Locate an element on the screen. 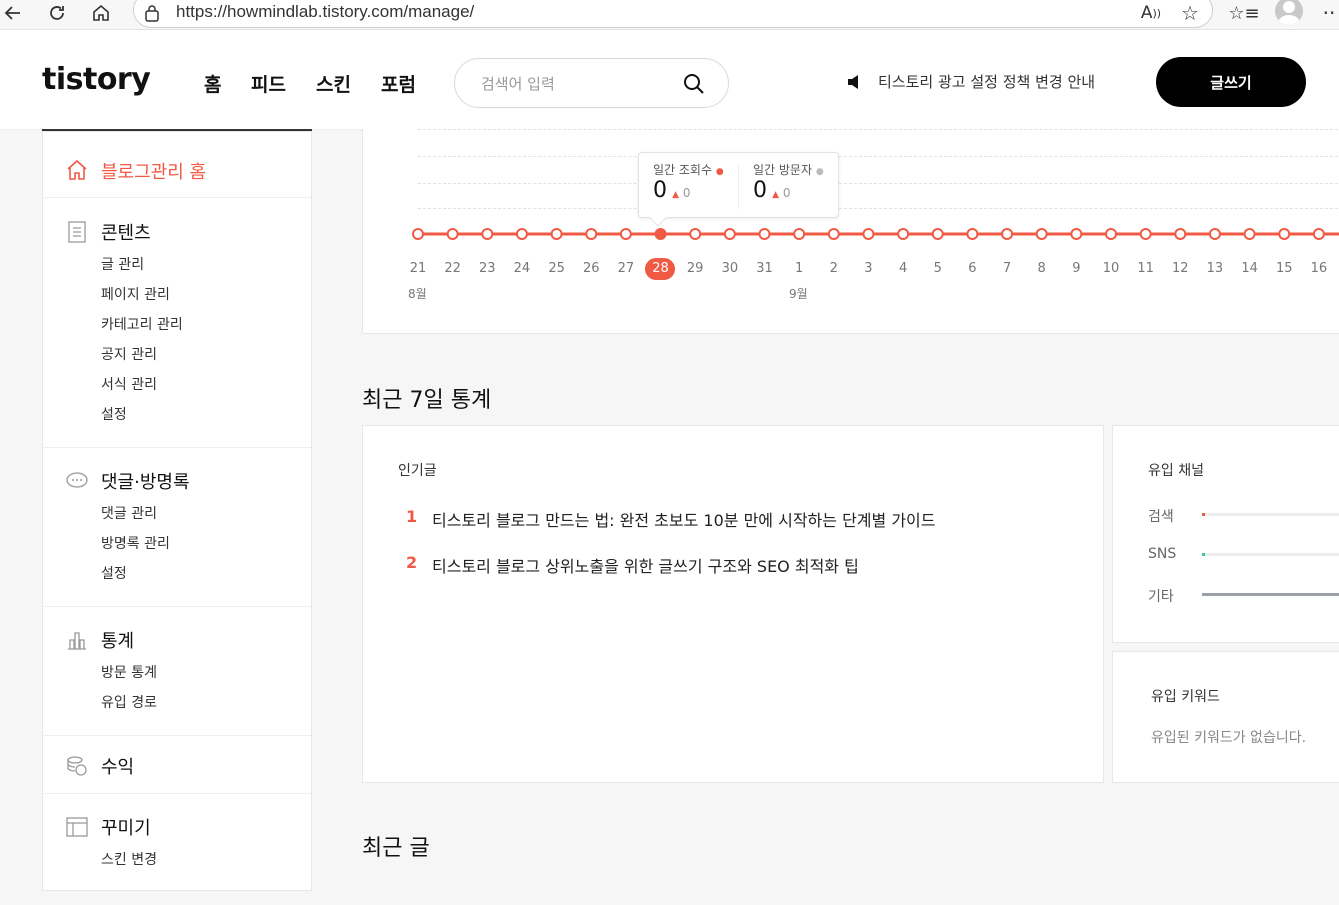  section-title-7days: 최근 7일 통계 is located at coordinates (427, 400).